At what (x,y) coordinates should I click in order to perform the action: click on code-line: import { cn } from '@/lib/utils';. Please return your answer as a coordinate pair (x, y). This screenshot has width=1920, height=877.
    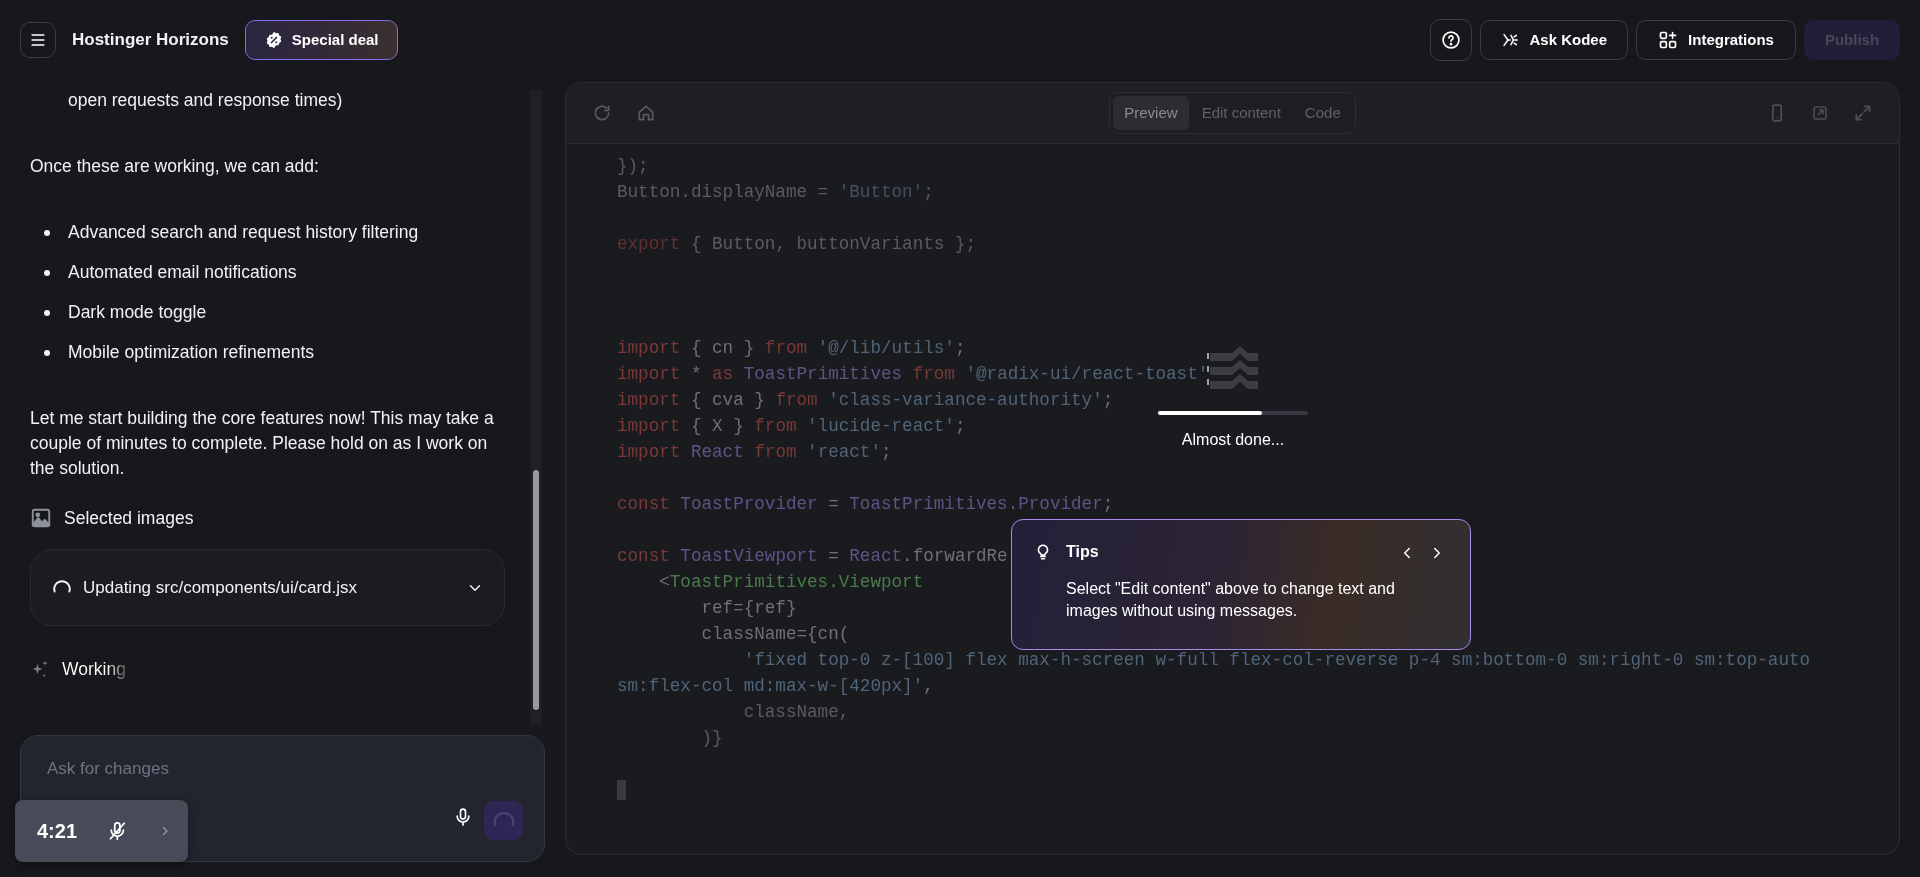
    Looking at the image, I should click on (791, 348).